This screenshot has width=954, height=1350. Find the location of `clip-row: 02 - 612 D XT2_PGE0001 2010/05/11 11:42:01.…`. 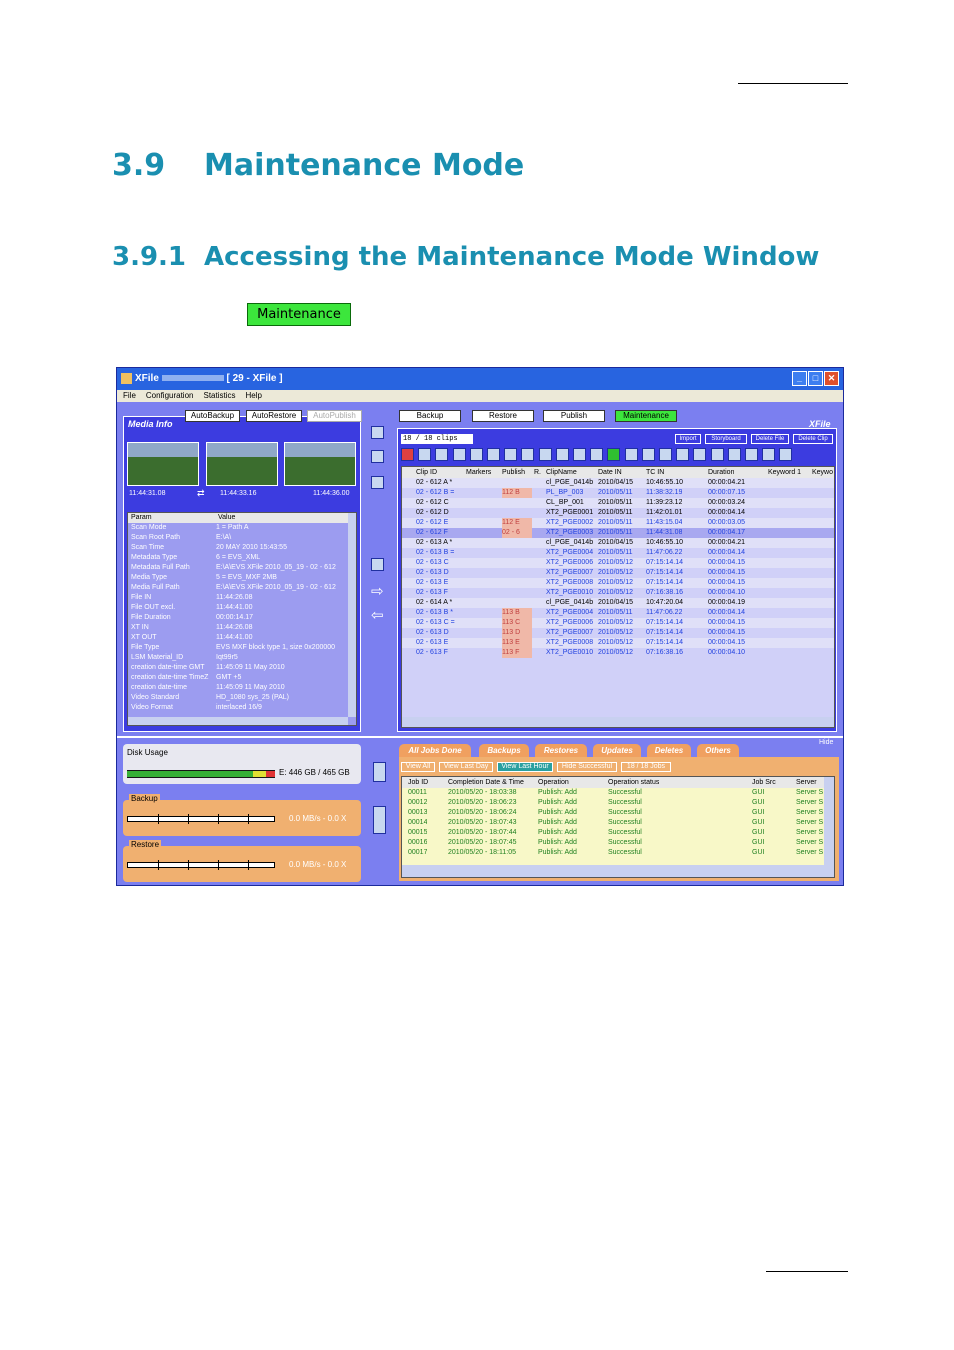

clip-row: 02 - 612 D XT2_PGE0001 2010/05/11 11:42:01.… is located at coordinates (618, 513).